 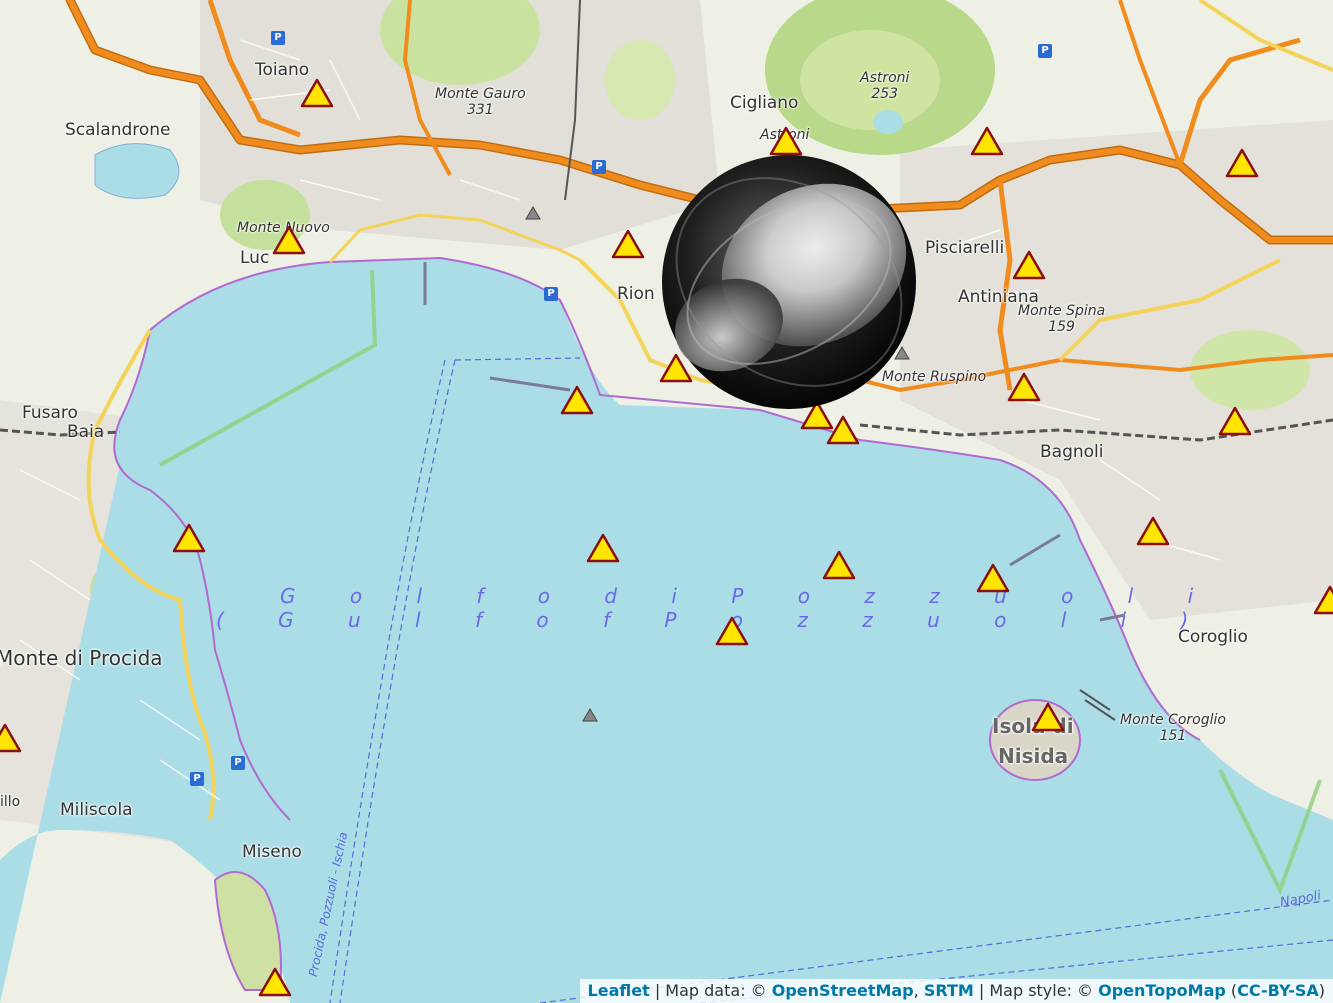 I want to click on label-illo-fragment: illo, so click(x=10, y=802).